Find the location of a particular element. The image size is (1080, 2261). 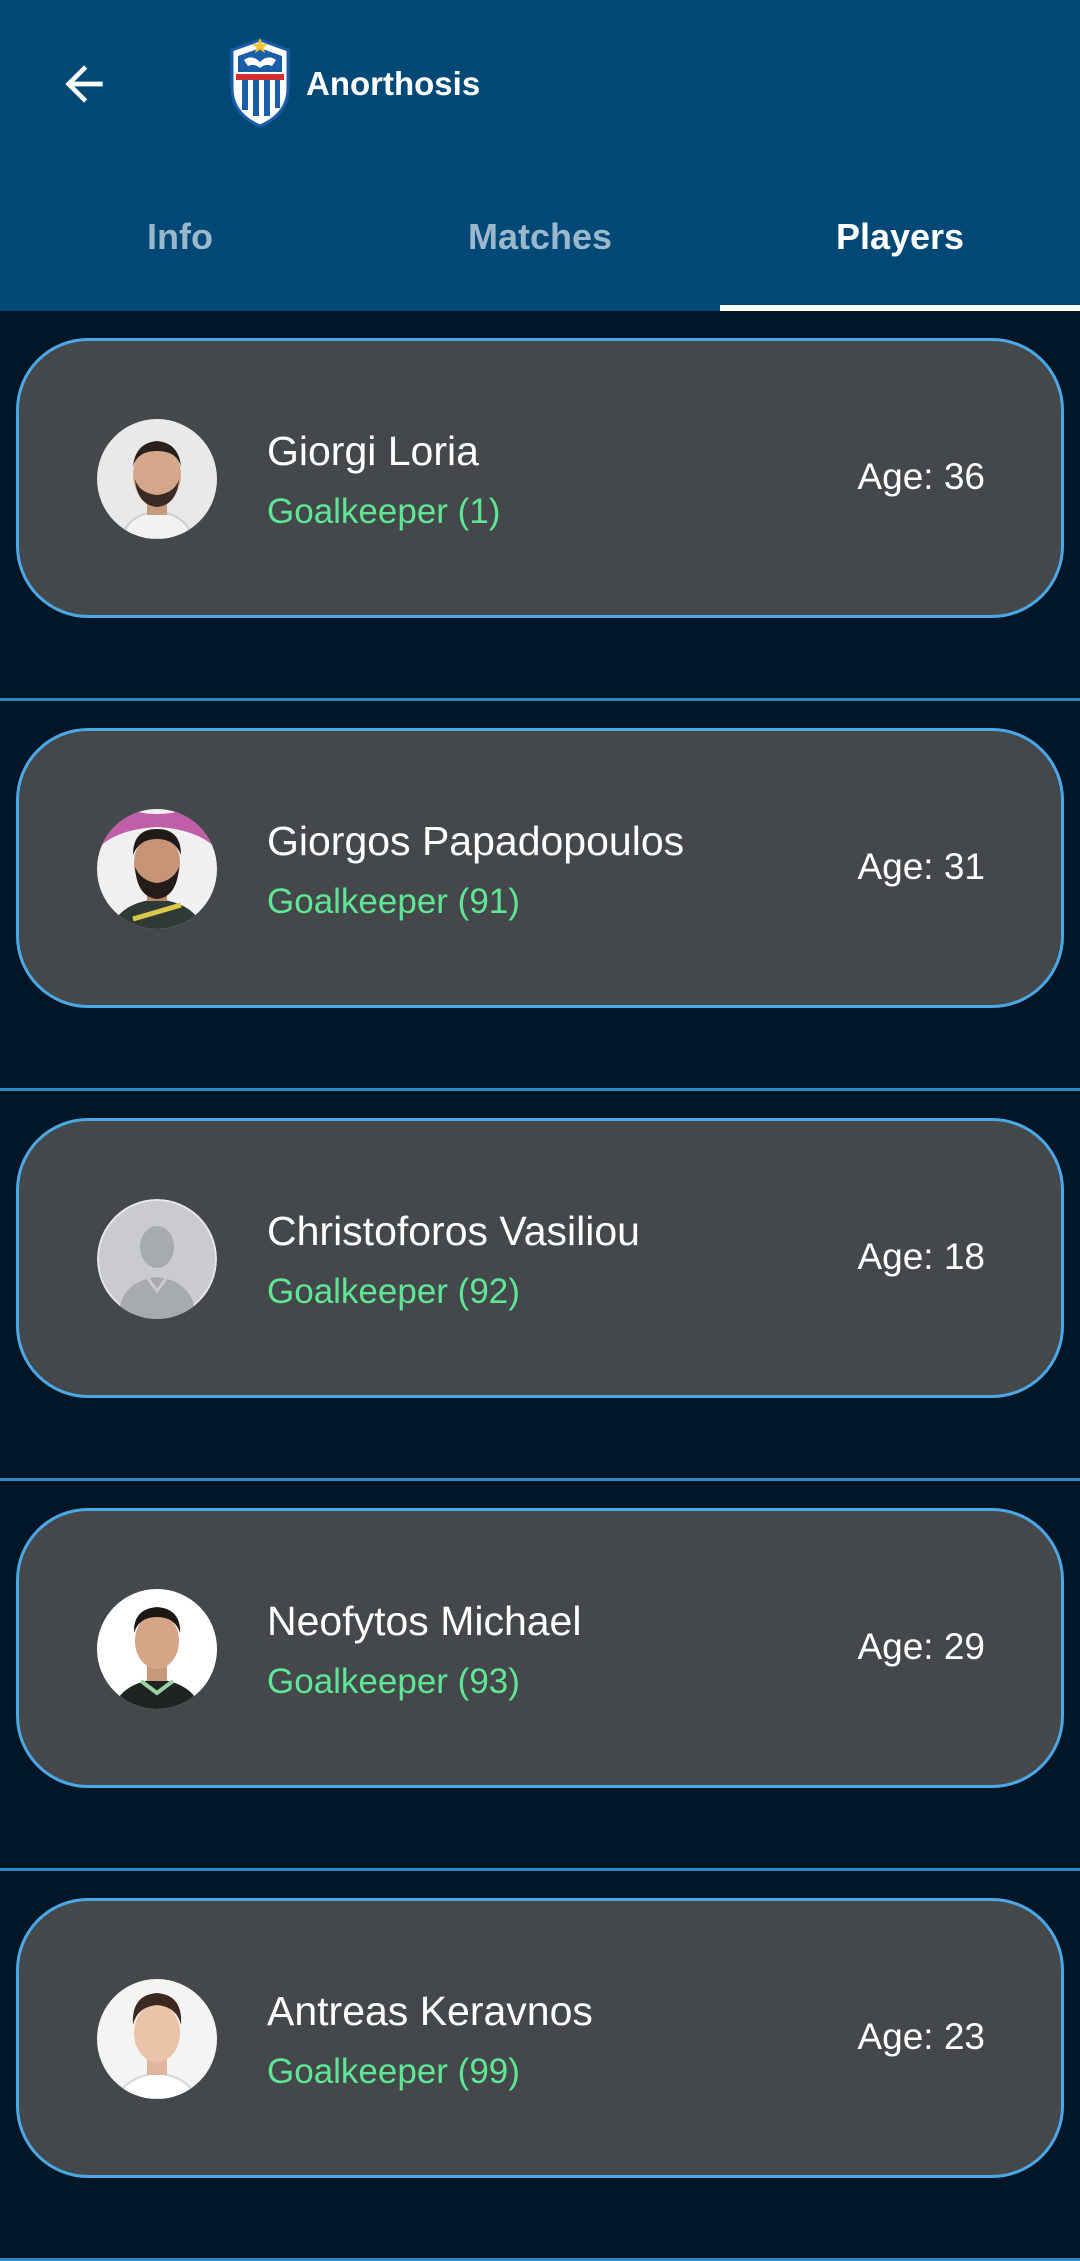

player-position: Goalkeeper (1) is located at coordinates (384, 511).